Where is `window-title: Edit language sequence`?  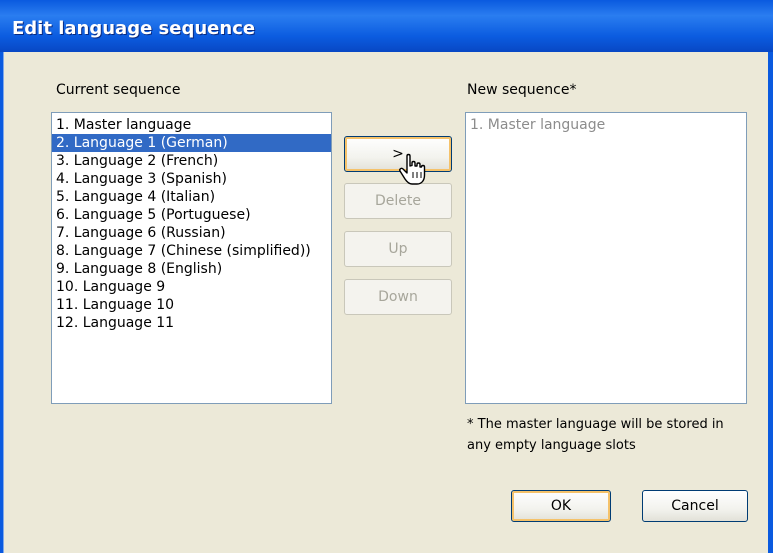
window-title: Edit language sequence is located at coordinates (134, 28).